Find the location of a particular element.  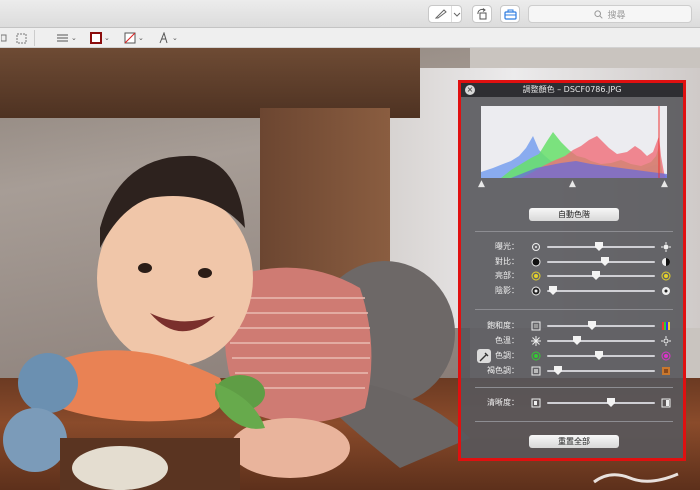

shadows-label: 陰影： is located at coordinates (507, 290).